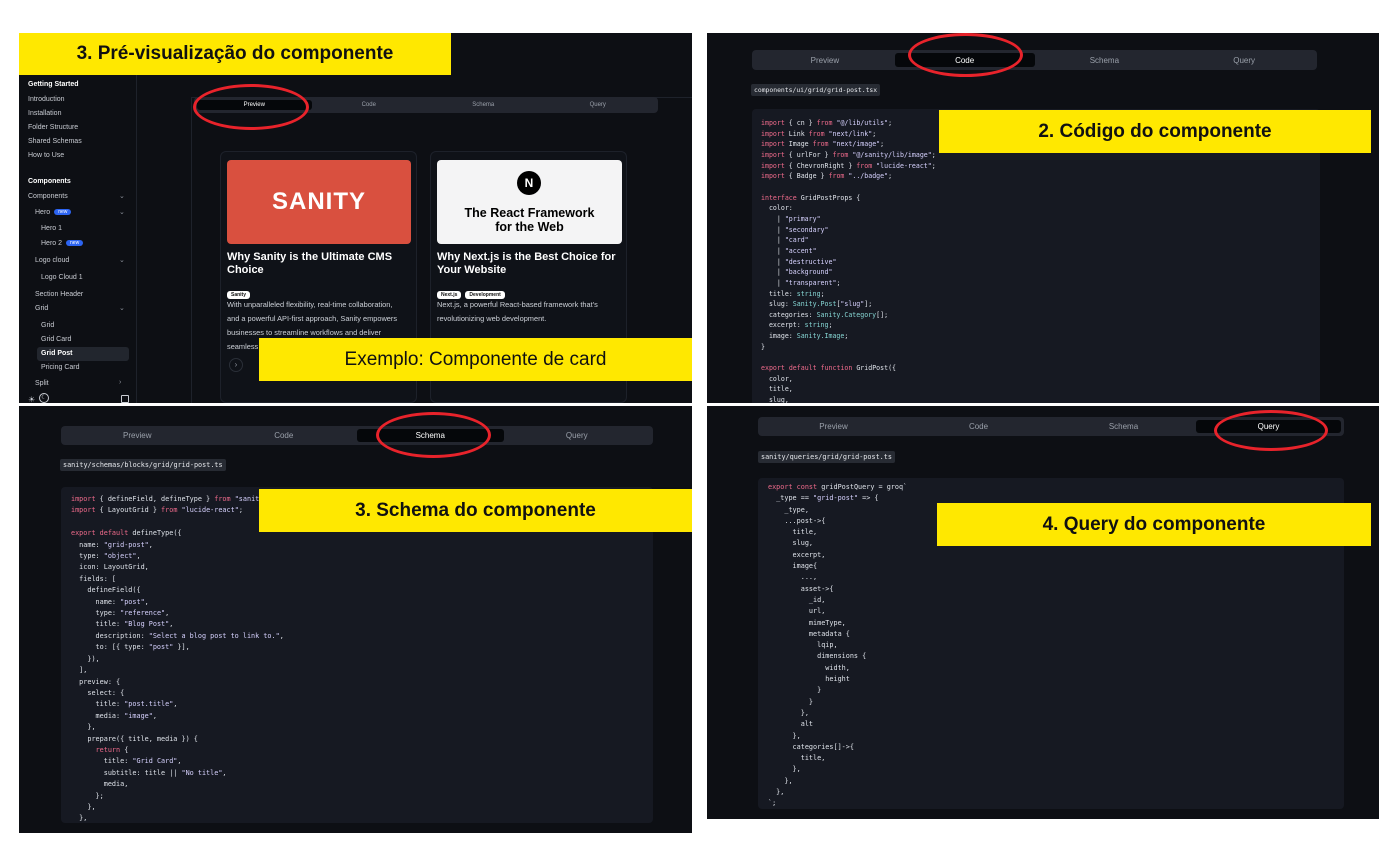 The width and height of the screenshot is (1398, 848). What do you see at coordinates (235, 54) in the screenshot?
I see `preview-banner: 3. Pré-visualização do componente` at bounding box center [235, 54].